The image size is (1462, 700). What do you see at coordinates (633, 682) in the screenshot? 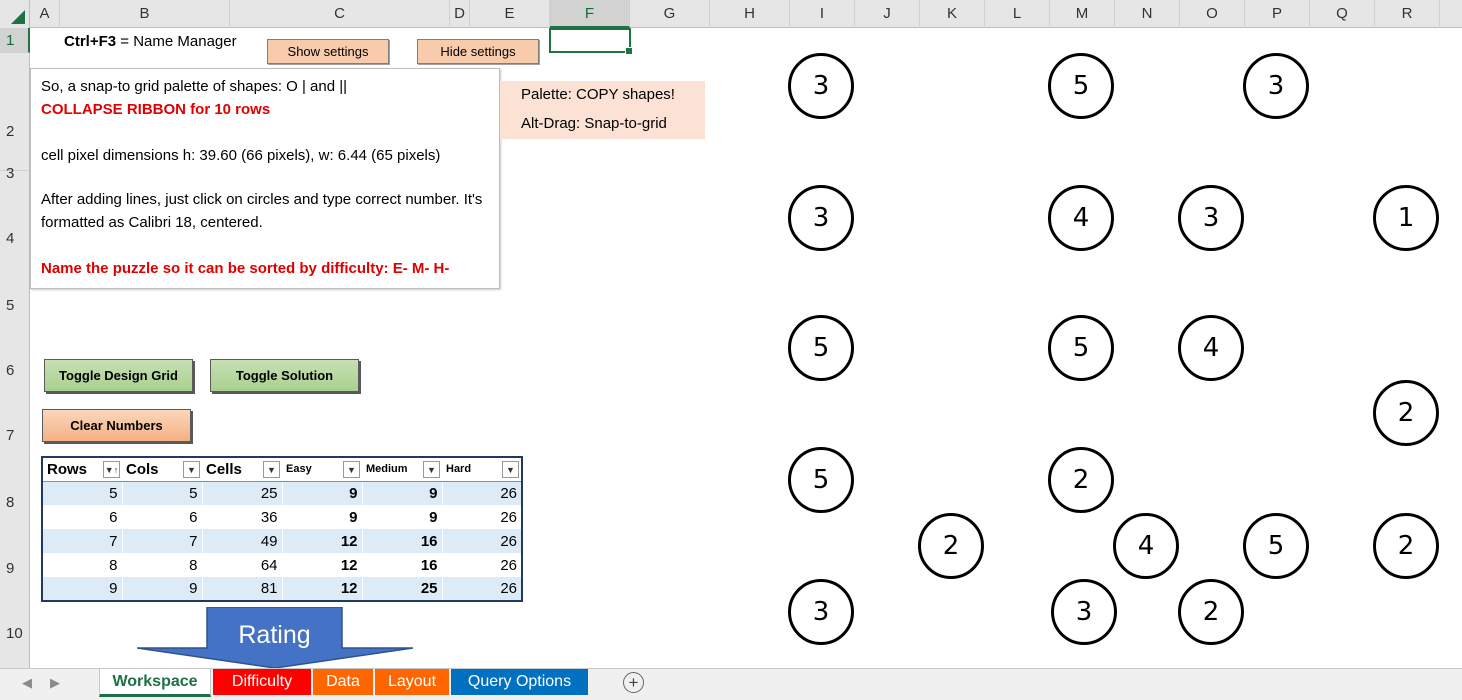
I see `plus-circle-icon: +` at bounding box center [633, 682].